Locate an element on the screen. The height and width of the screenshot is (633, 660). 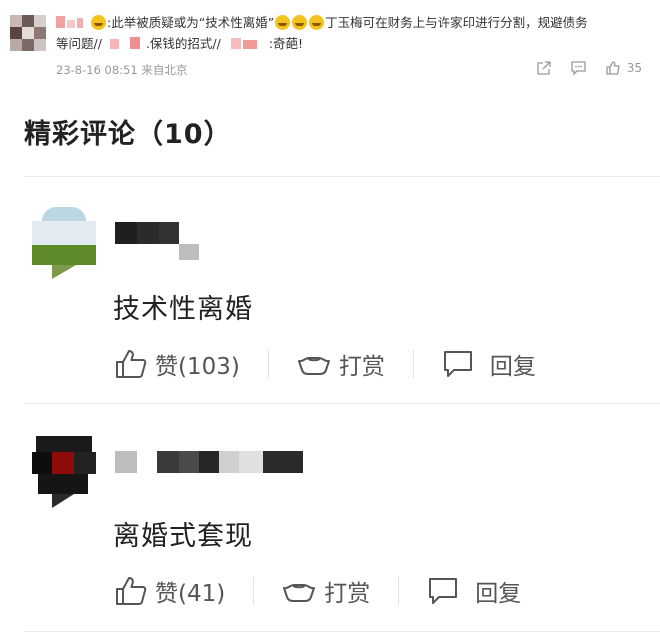
like-button: 35 is located at coordinates (623, 68).